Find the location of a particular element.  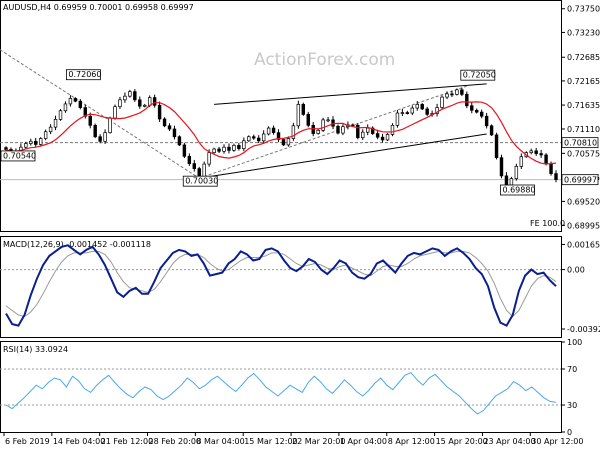

rsi-tick-label: 70 is located at coordinates (572, 369).